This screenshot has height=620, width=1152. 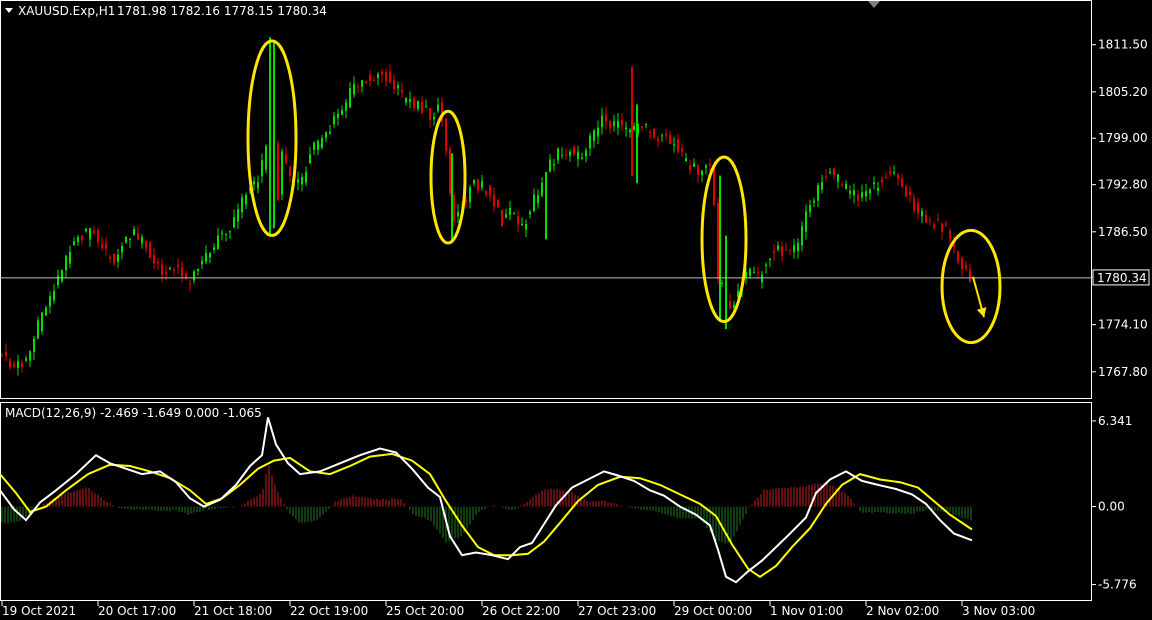 I want to click on time-tick-label: 22 Oct 19:00, so click(x=329, y=611).